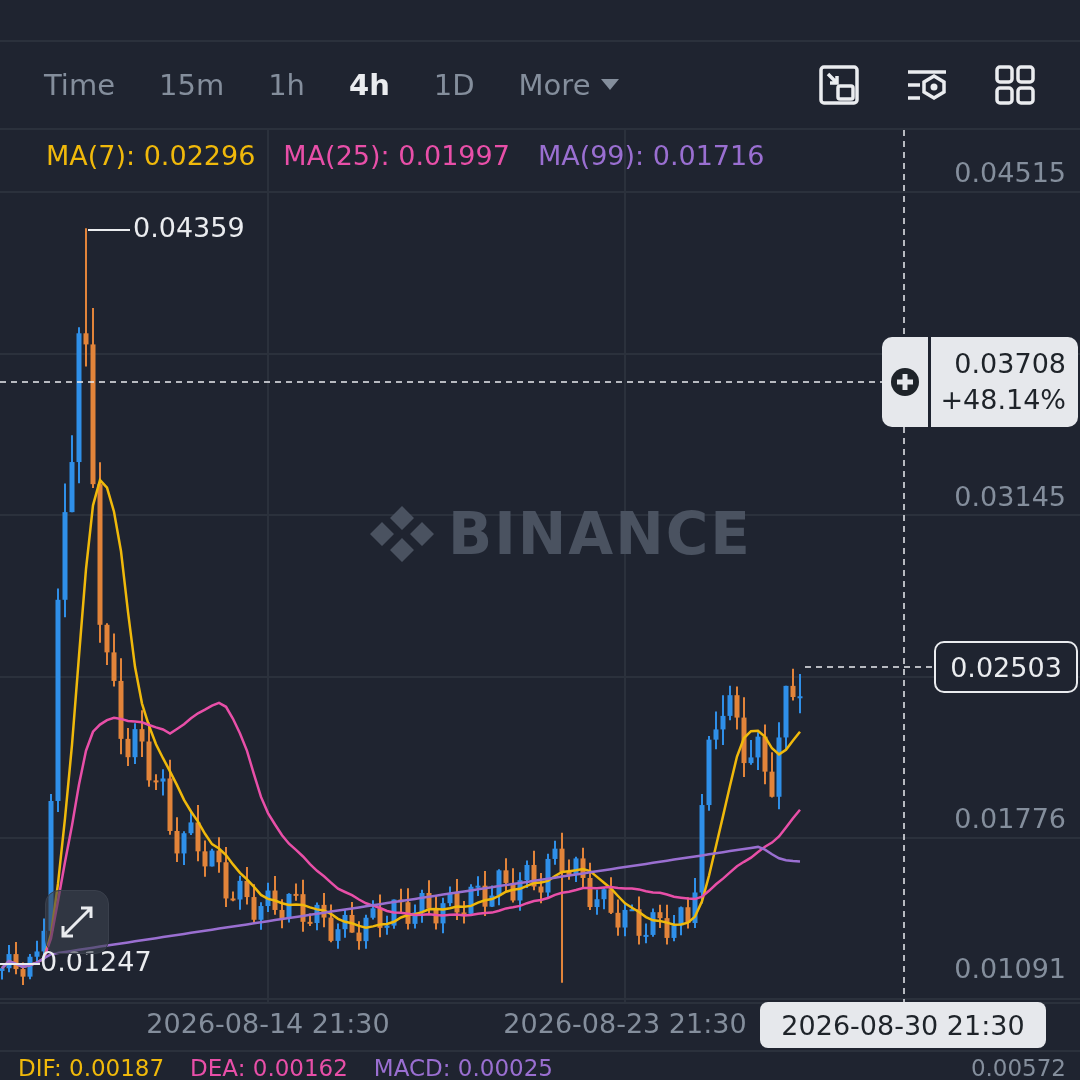  Describe the element at coordinates (151, 155) in the screenshot. I see `indicator-value: MA(7): 0.02296` at that location.